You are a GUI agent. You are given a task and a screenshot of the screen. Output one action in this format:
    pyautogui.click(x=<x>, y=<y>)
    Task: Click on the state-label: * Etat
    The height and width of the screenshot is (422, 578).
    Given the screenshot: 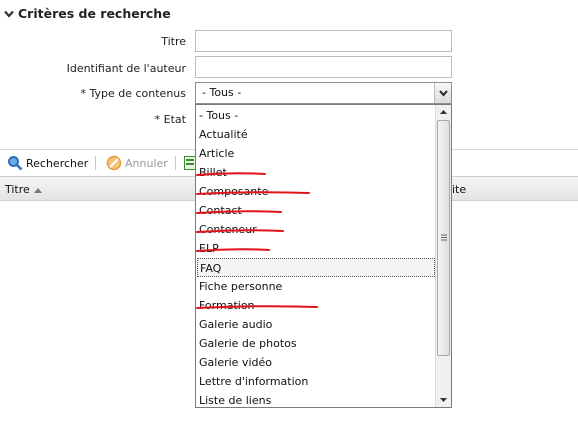 What is the action you would take?
    pyautogui.click(x=170, y=119)
    